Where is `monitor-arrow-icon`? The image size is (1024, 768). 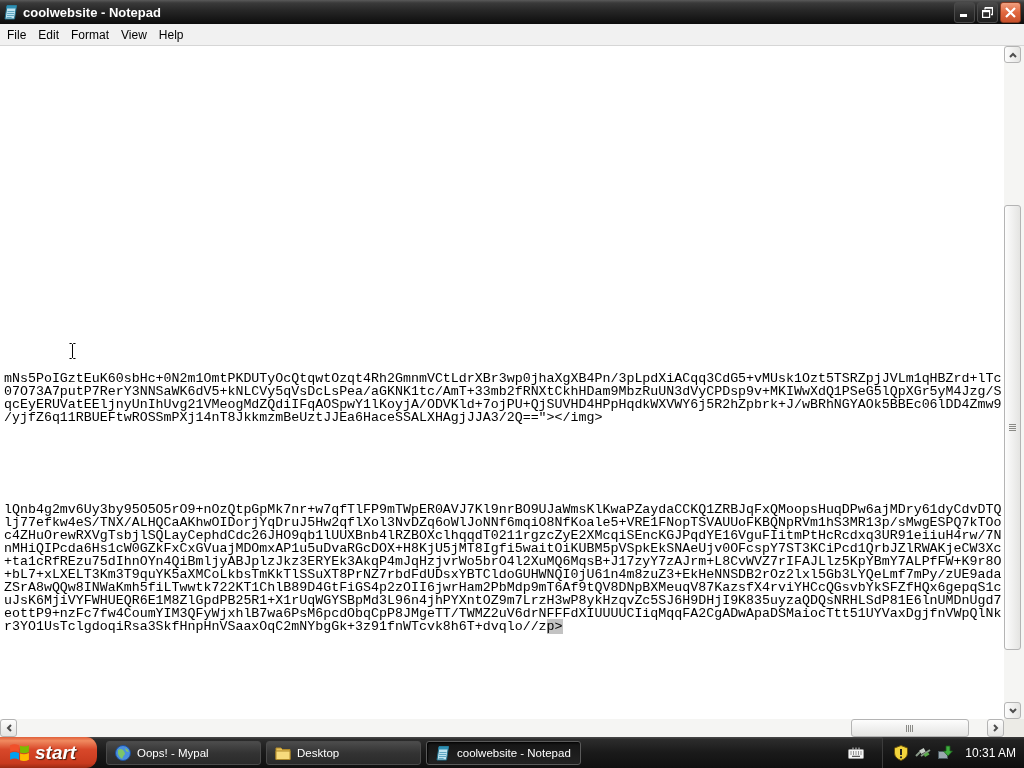 monitor-arrow-icon is located at coordinates (945, 752).